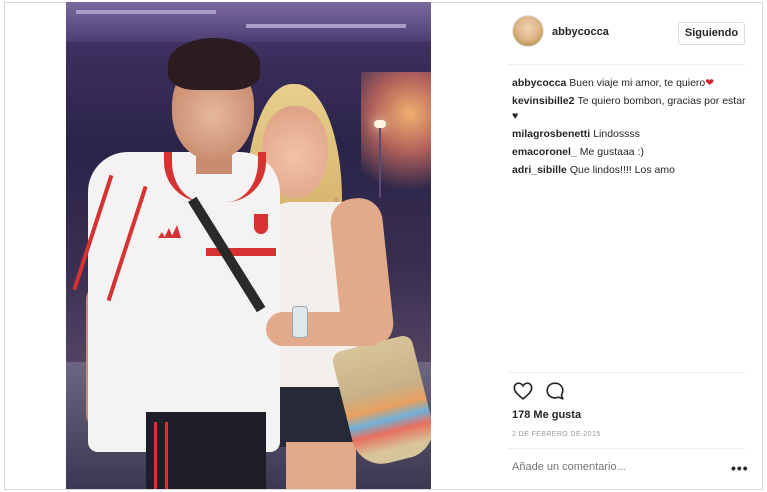 The width and height of the screenshot is (767, 492). Describe the element at coordinates (580, 32) in the screenshot. I see `post-username: abbycocca` at that location.